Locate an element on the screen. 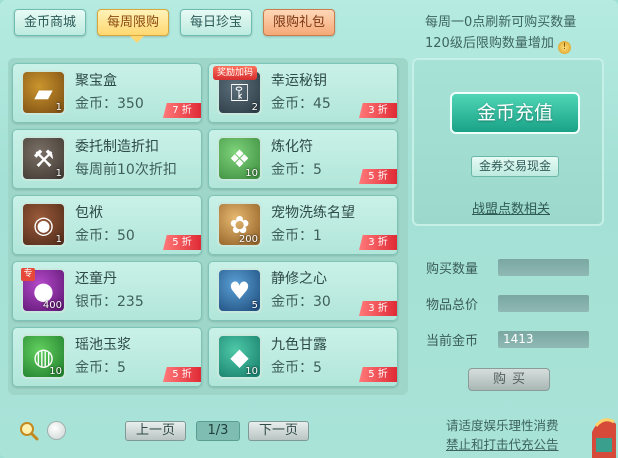 The height and width of the screenshot is (458, 618). recharge-area: 金币充值 金券交易现金 战盟点数相关 is located at coordinates (508, 142).